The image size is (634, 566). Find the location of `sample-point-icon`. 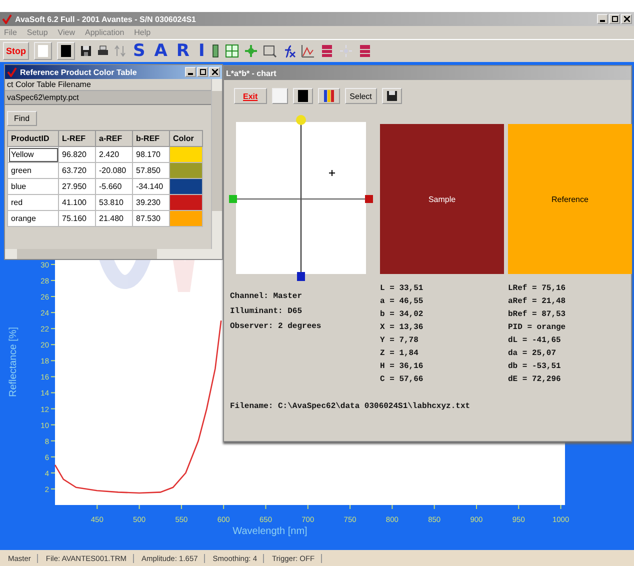

sample-point-icon is located at coordinates (332, 173).